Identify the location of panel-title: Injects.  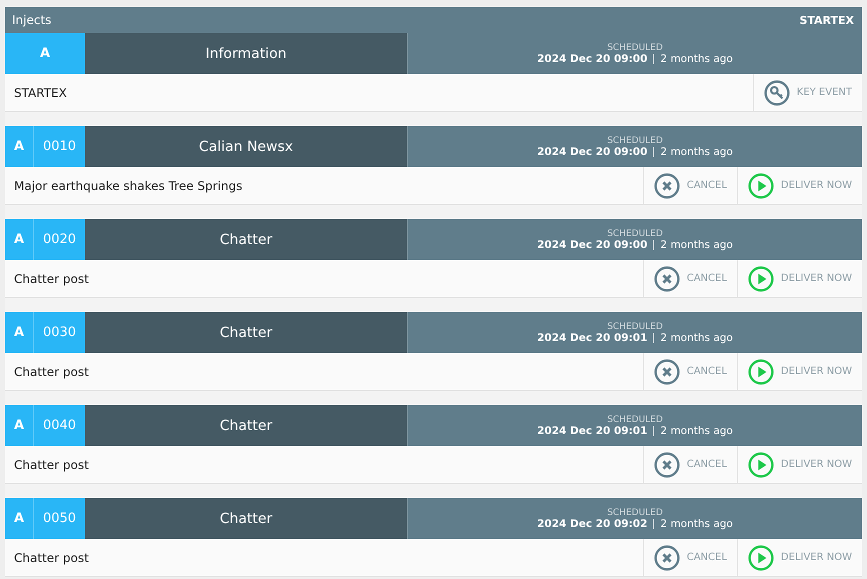
(32, 20).